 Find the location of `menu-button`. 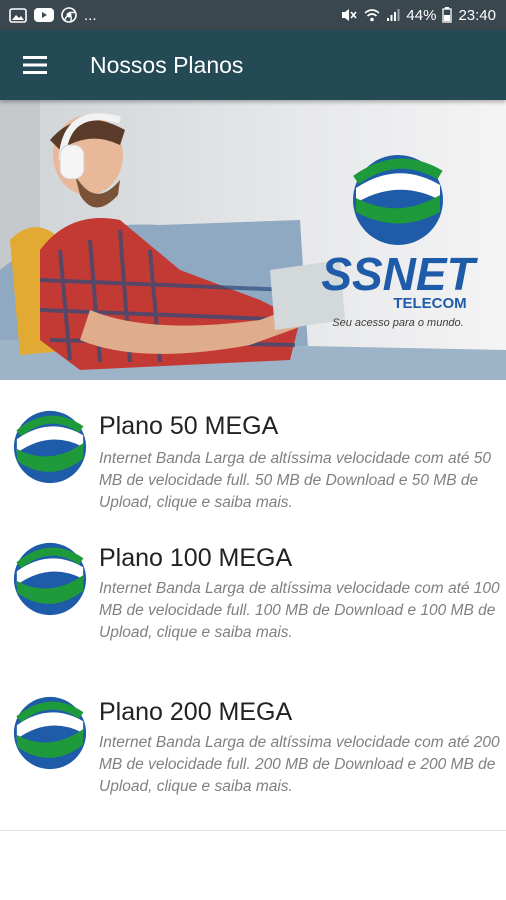

menu-button is located at coordinates (35, 65).